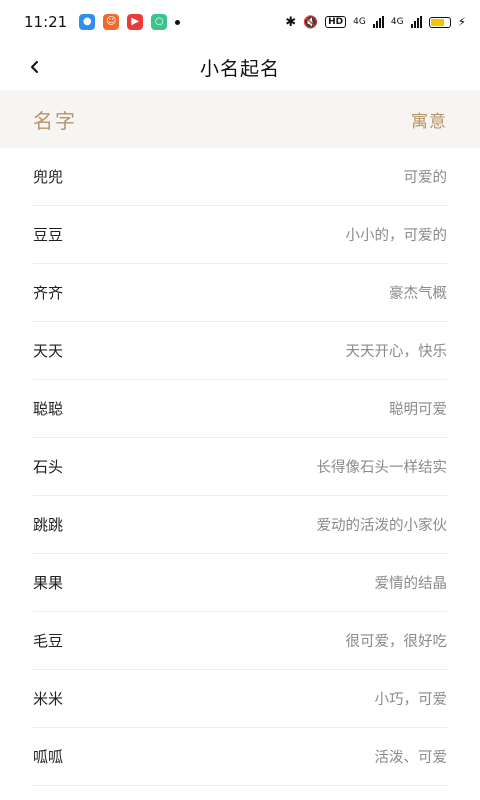 The image size is (480, 800). What do you see at coordinates (397, 22) in the screenshot?
I see `network-label-2: 4G` at bounding box center [397, 22].